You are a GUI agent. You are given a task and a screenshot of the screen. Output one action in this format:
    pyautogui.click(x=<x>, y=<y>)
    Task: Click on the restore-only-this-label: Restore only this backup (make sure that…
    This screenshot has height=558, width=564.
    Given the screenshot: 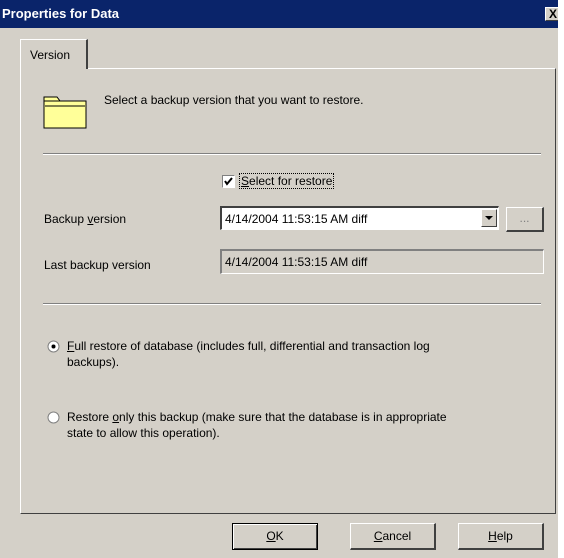 What is the action you would take?
    pyautogui.click(x=257, y=417)
    